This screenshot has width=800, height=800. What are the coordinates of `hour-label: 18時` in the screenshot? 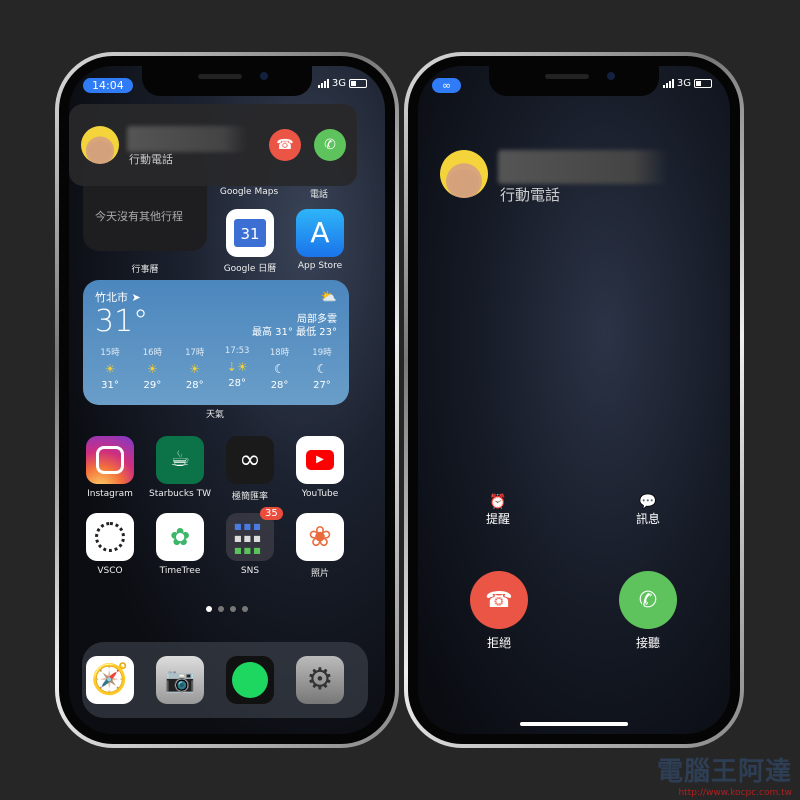 It's located at (279, 353).